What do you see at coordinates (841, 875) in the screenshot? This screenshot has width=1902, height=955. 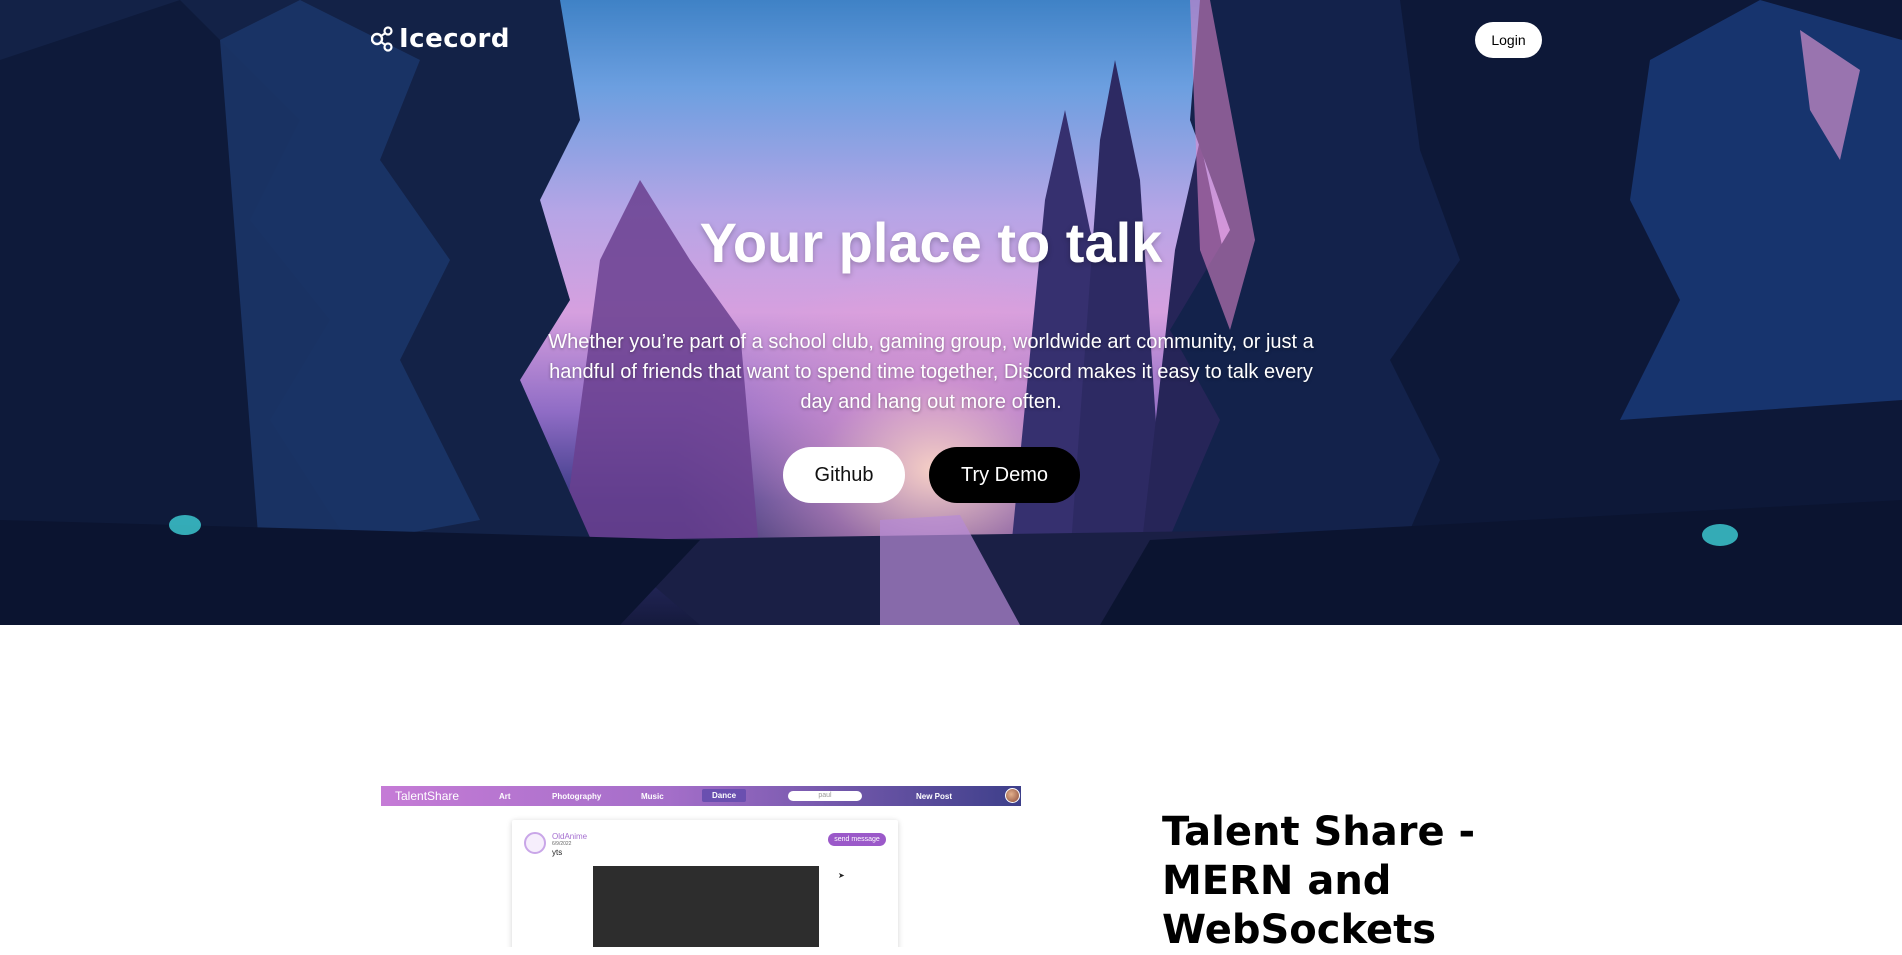 I see `mouse-cursor-icon: ➤` at bounding box center [841, 875].